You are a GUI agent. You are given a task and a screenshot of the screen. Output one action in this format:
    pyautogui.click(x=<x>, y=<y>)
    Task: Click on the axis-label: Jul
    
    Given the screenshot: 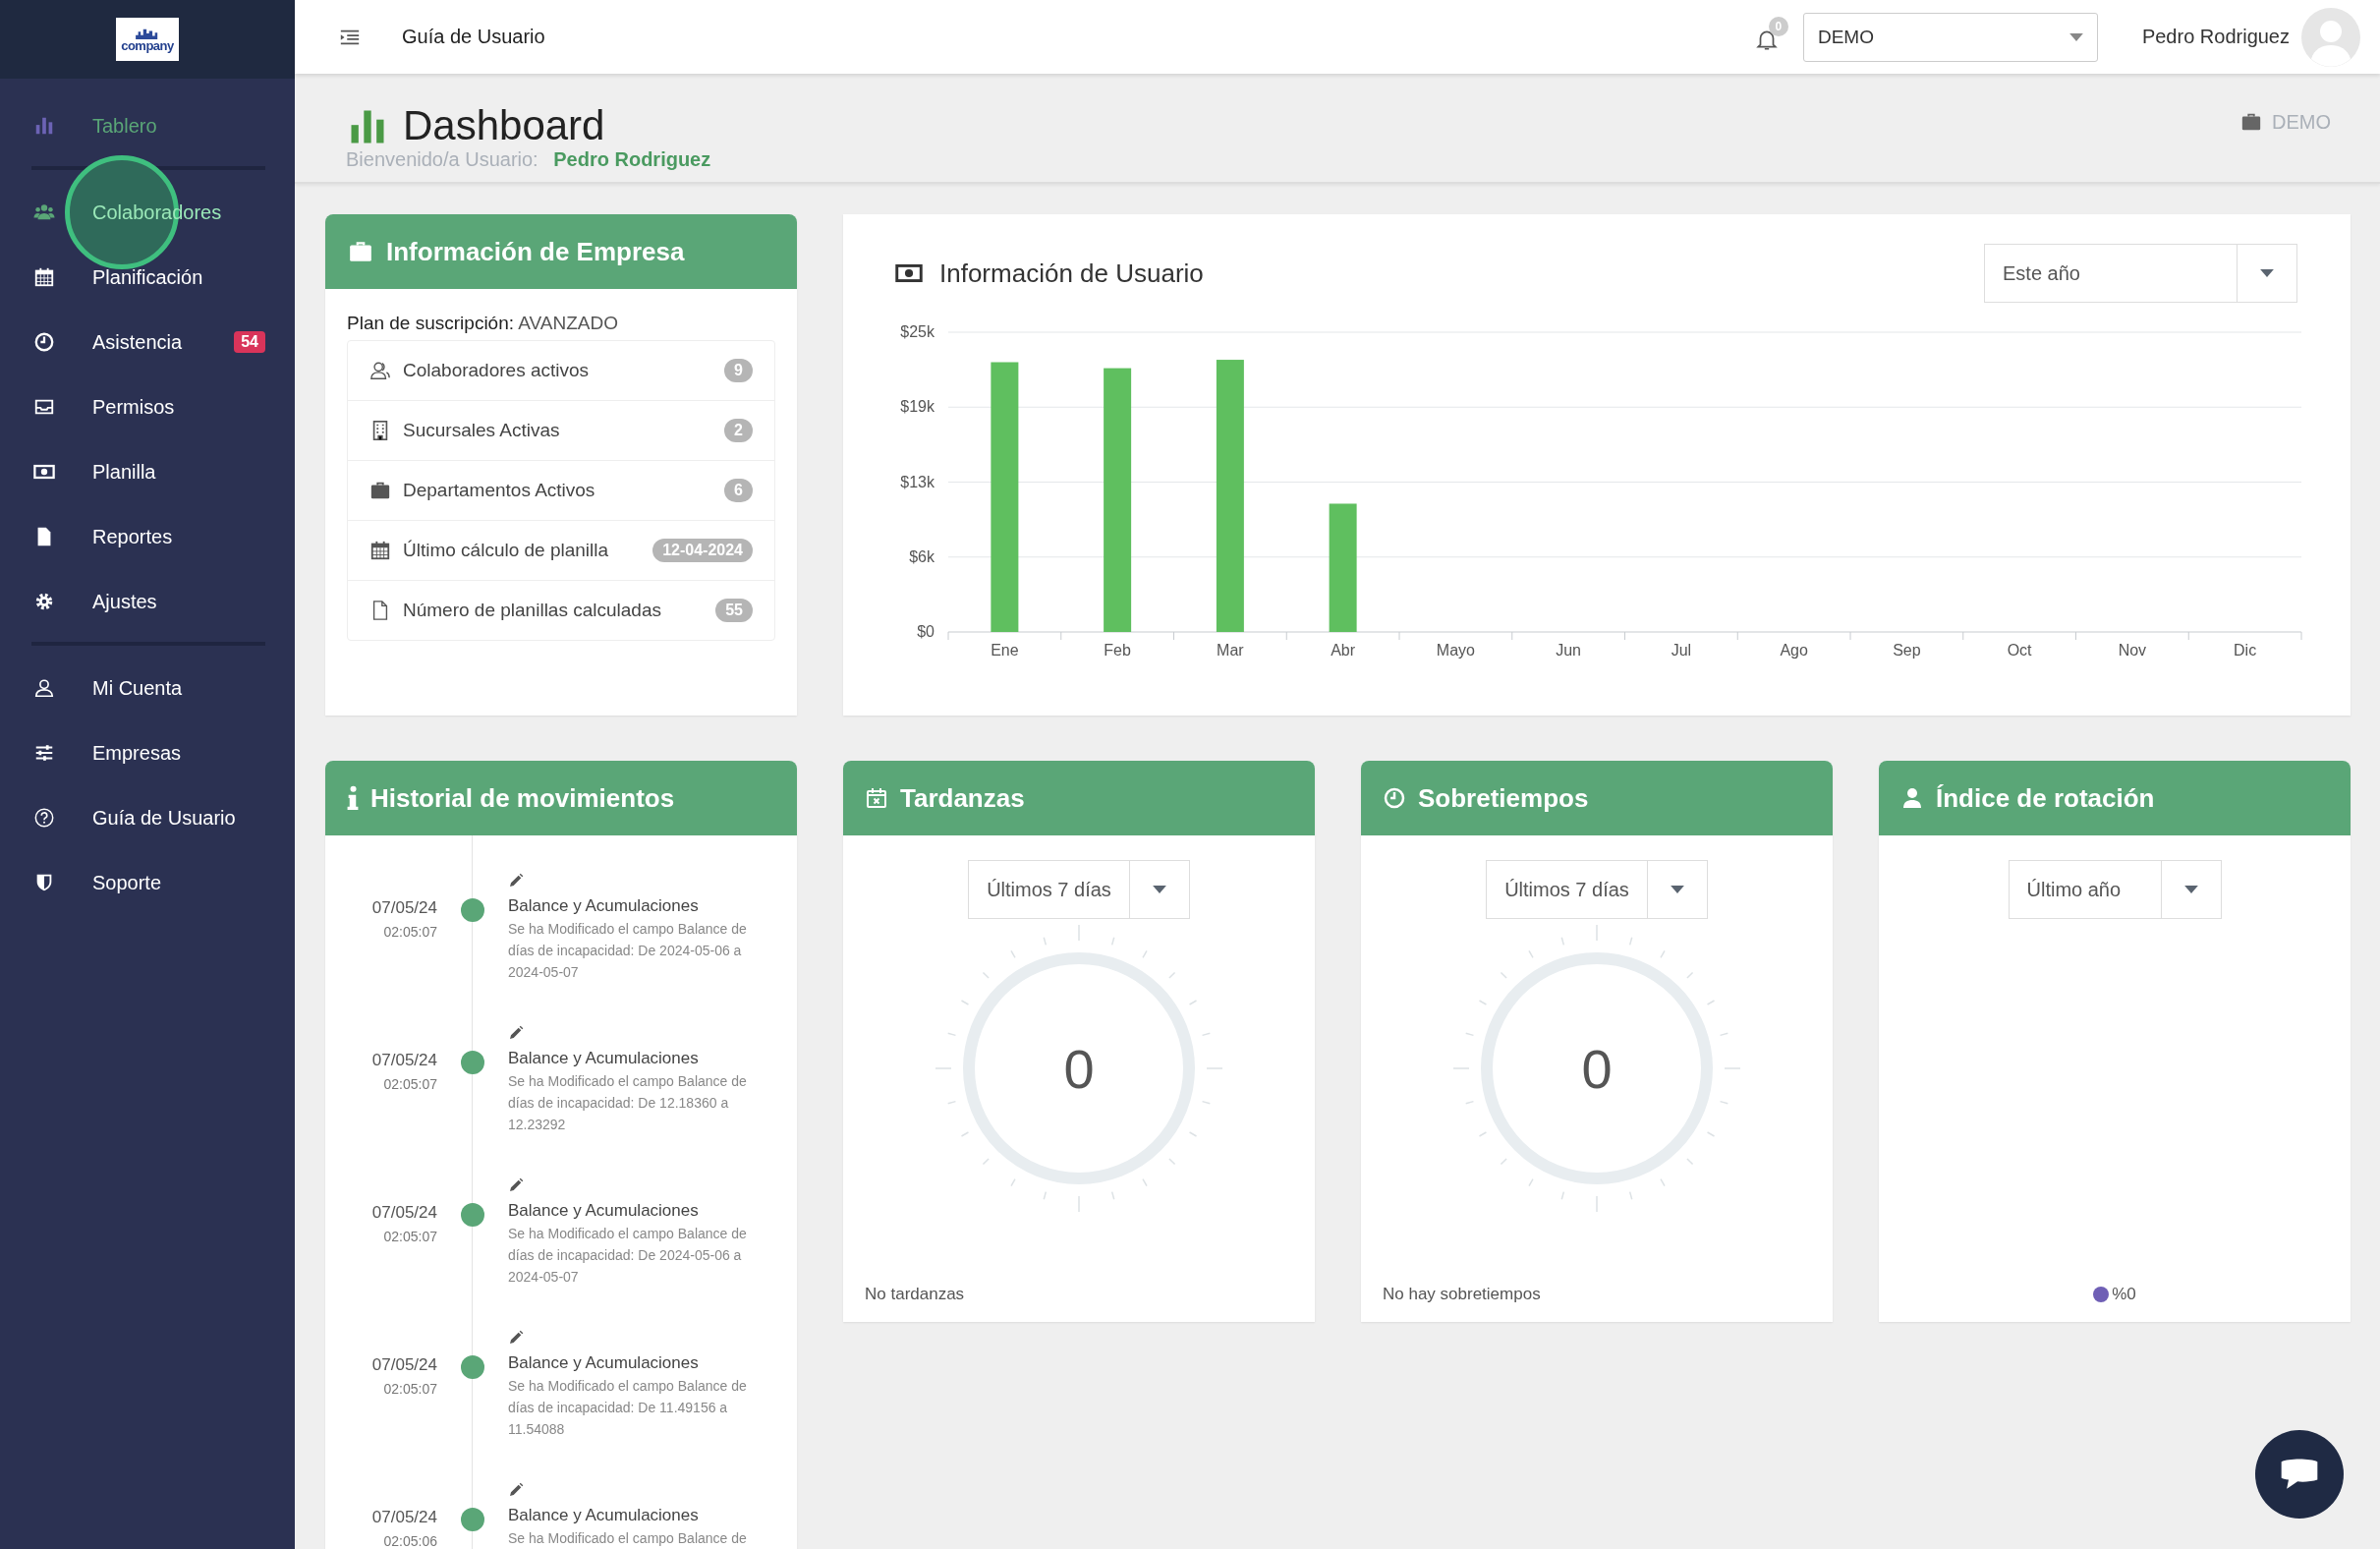 What is the action you would take?
    pyautogui.click(x=1681, y=651)
    